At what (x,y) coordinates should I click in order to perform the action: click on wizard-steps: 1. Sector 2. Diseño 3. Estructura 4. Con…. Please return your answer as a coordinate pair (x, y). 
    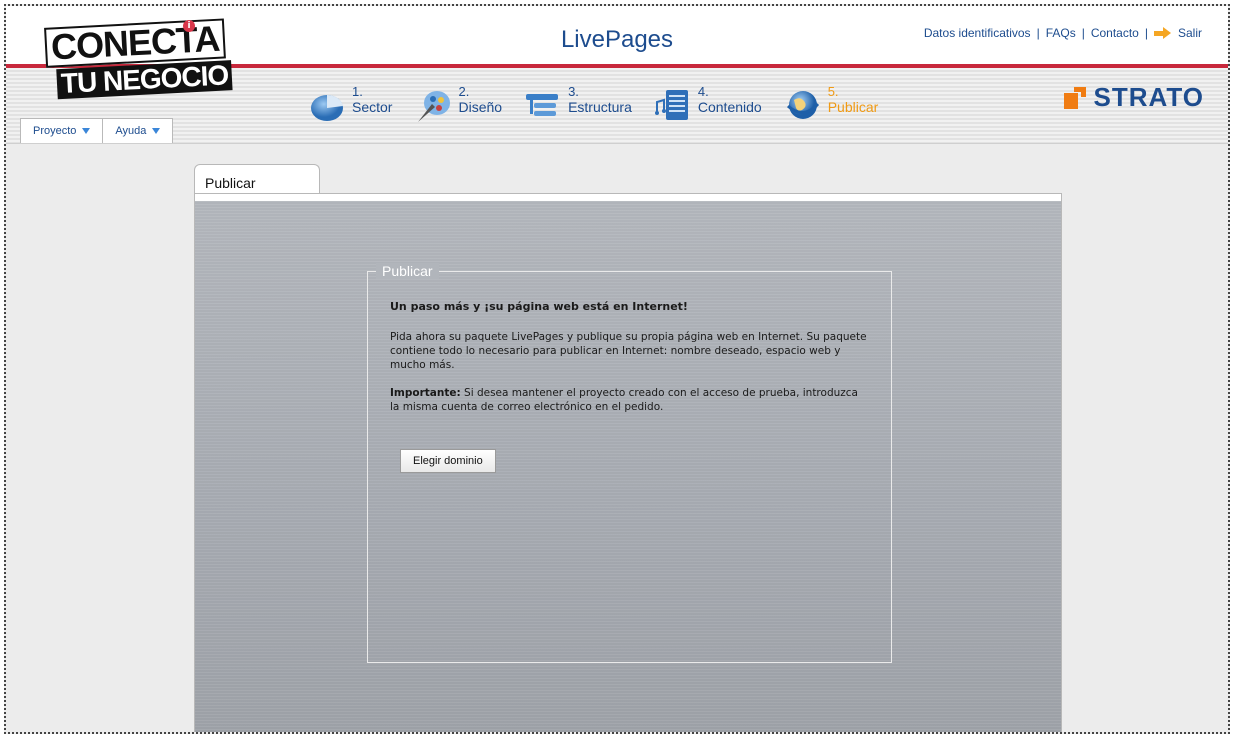
    Looking at the image, I should click on (604, 104).